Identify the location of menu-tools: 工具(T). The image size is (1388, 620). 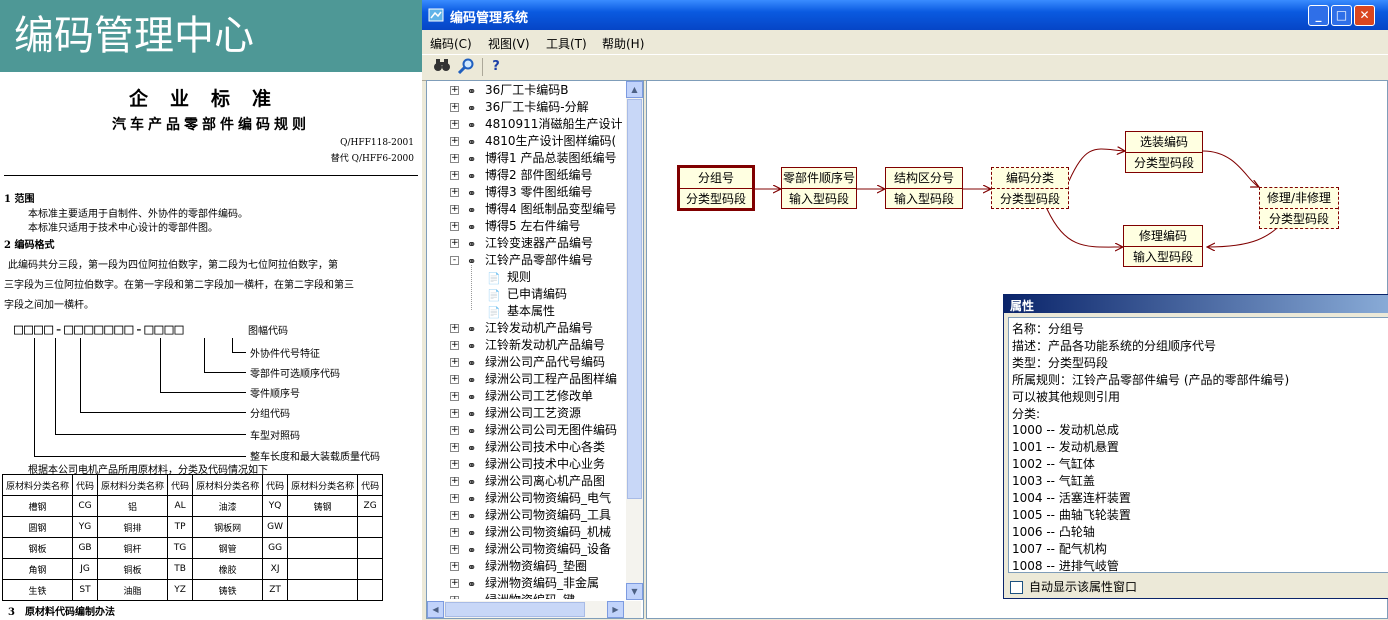
(566, 43).